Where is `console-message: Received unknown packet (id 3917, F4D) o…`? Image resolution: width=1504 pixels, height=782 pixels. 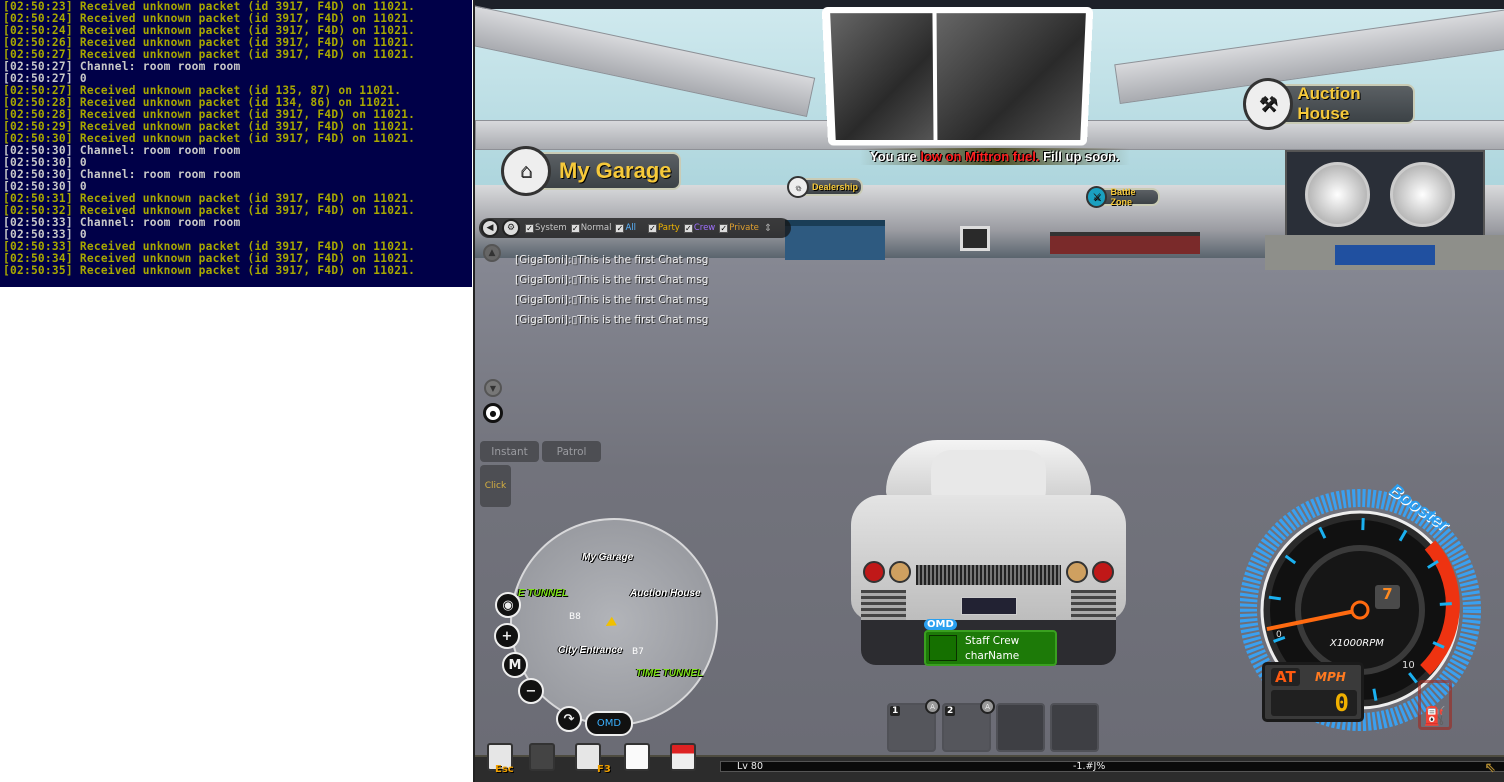 console-message: Received unknown packet (id 3917, F4D) o… is located at coordinates (247, 270).